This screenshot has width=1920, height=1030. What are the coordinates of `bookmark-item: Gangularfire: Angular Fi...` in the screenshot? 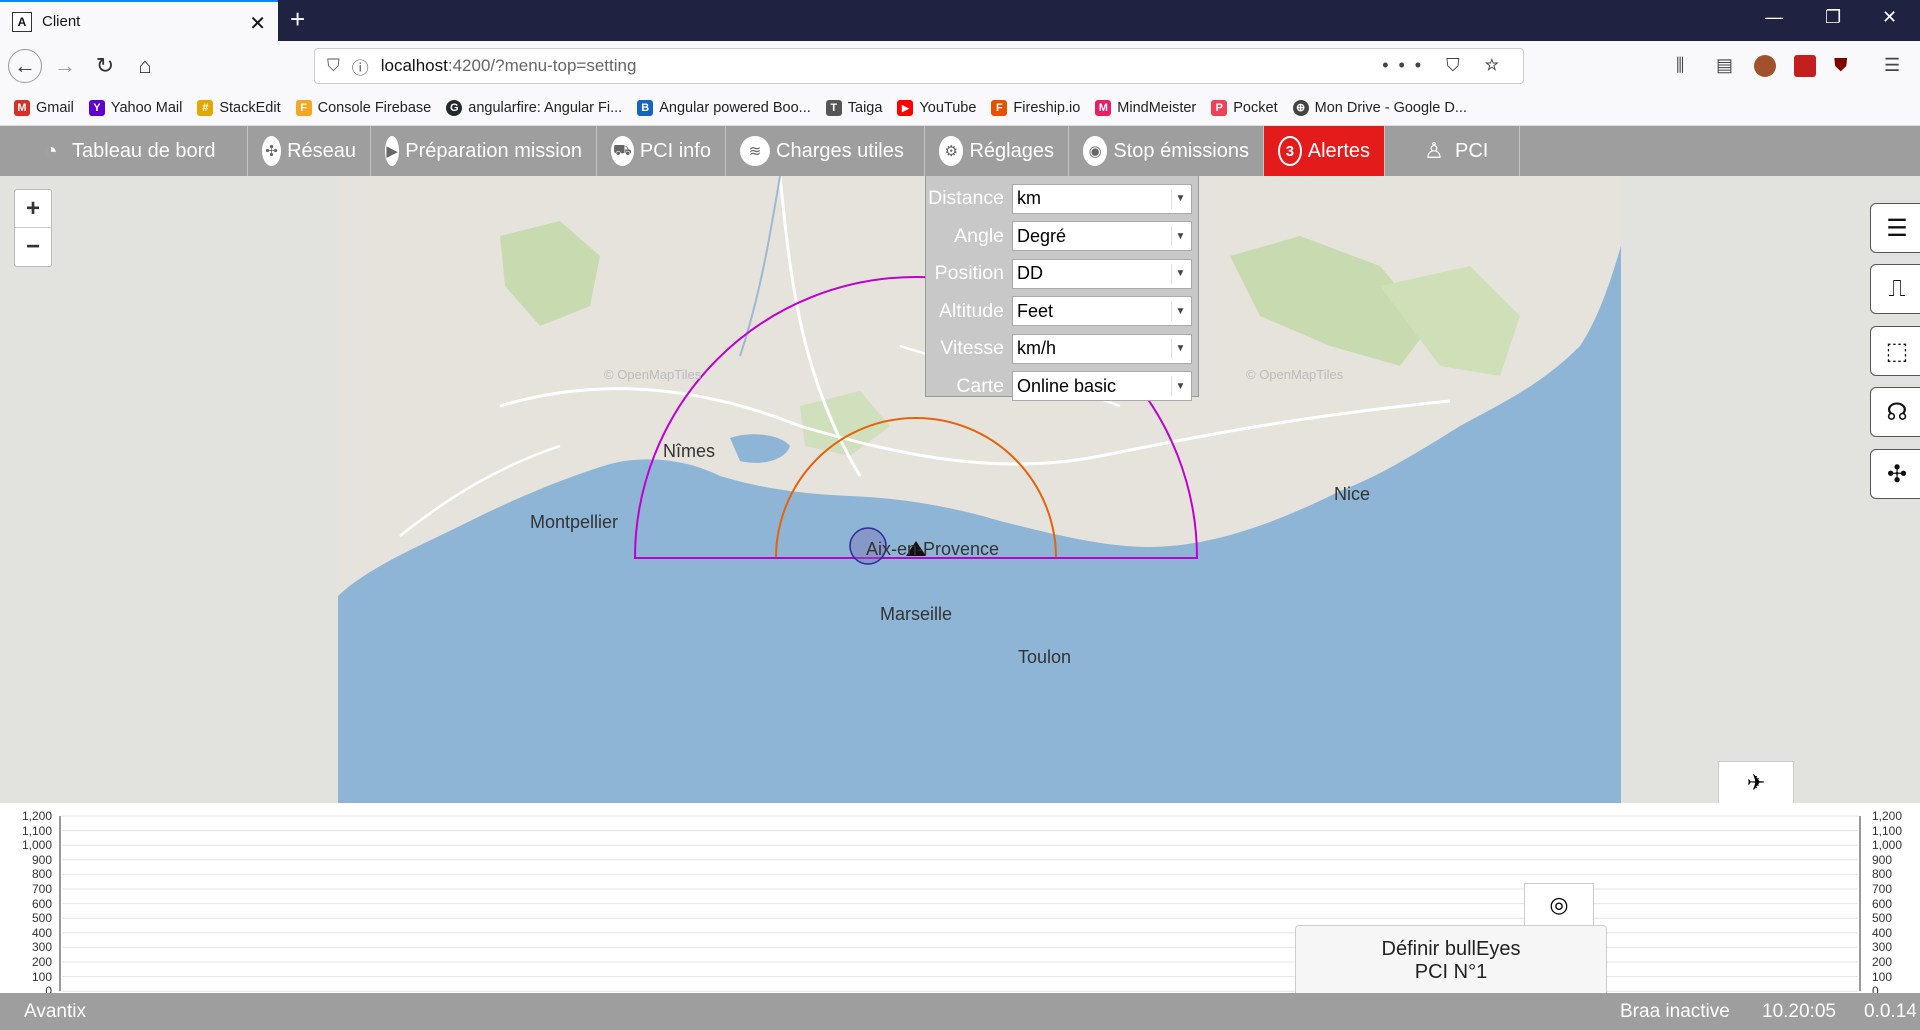 It's located at (534, 108).